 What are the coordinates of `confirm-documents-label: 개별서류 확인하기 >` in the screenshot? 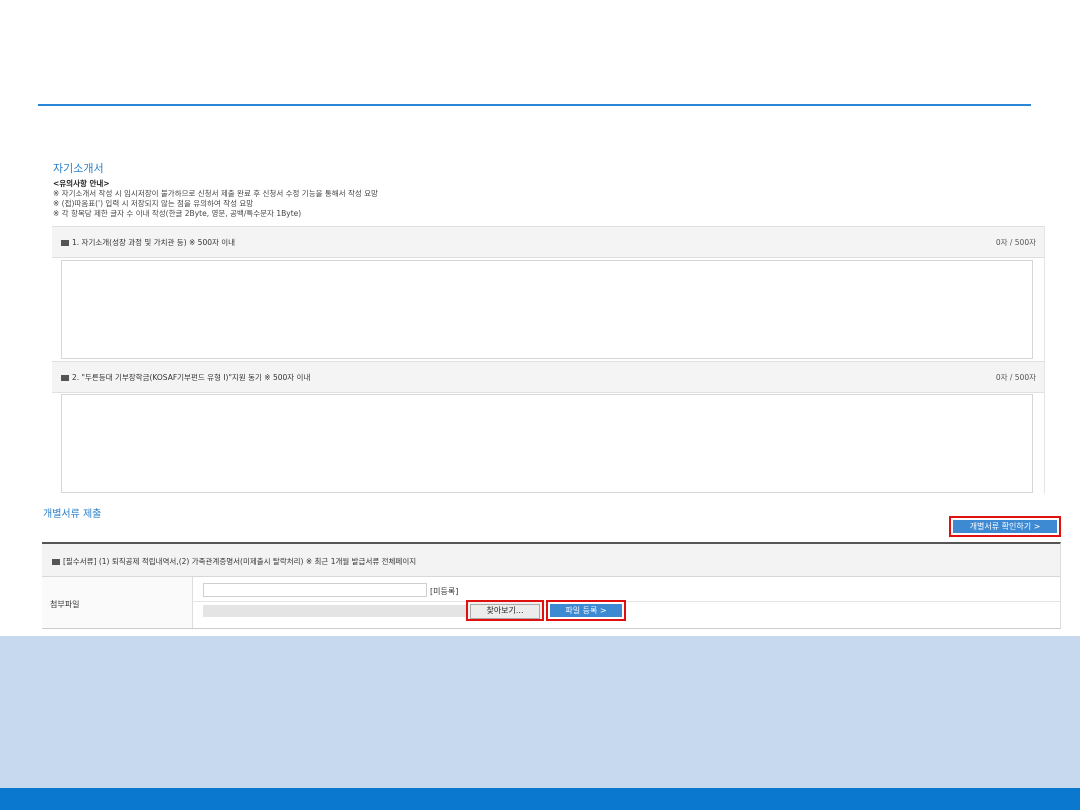 It's located at (1005, 526).